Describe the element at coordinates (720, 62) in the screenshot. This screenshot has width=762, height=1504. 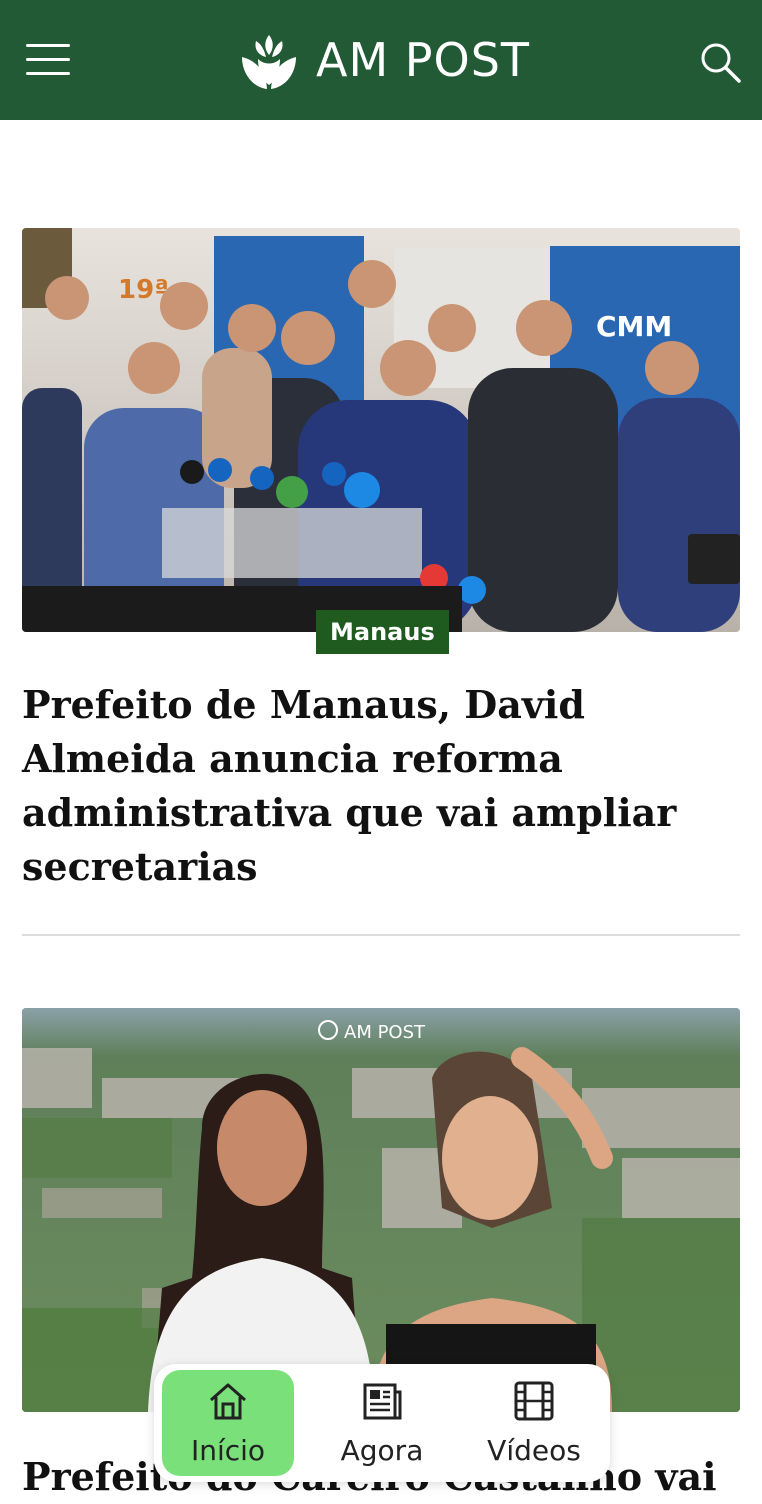
I see `search-icon` at that location.